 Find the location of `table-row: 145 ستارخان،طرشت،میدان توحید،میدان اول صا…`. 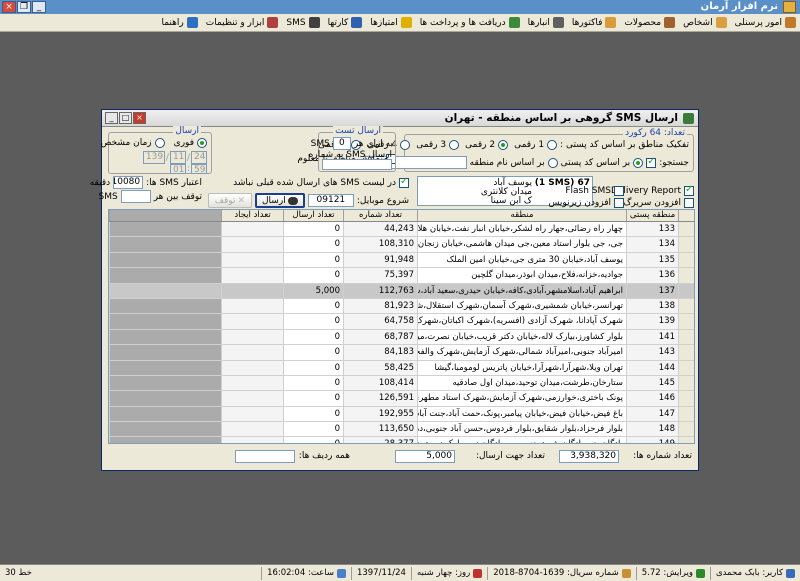

table-row: 145 ستارخان،طرشت،میدان توحید،میدان اول صا… is located at coordinates (401, 383).